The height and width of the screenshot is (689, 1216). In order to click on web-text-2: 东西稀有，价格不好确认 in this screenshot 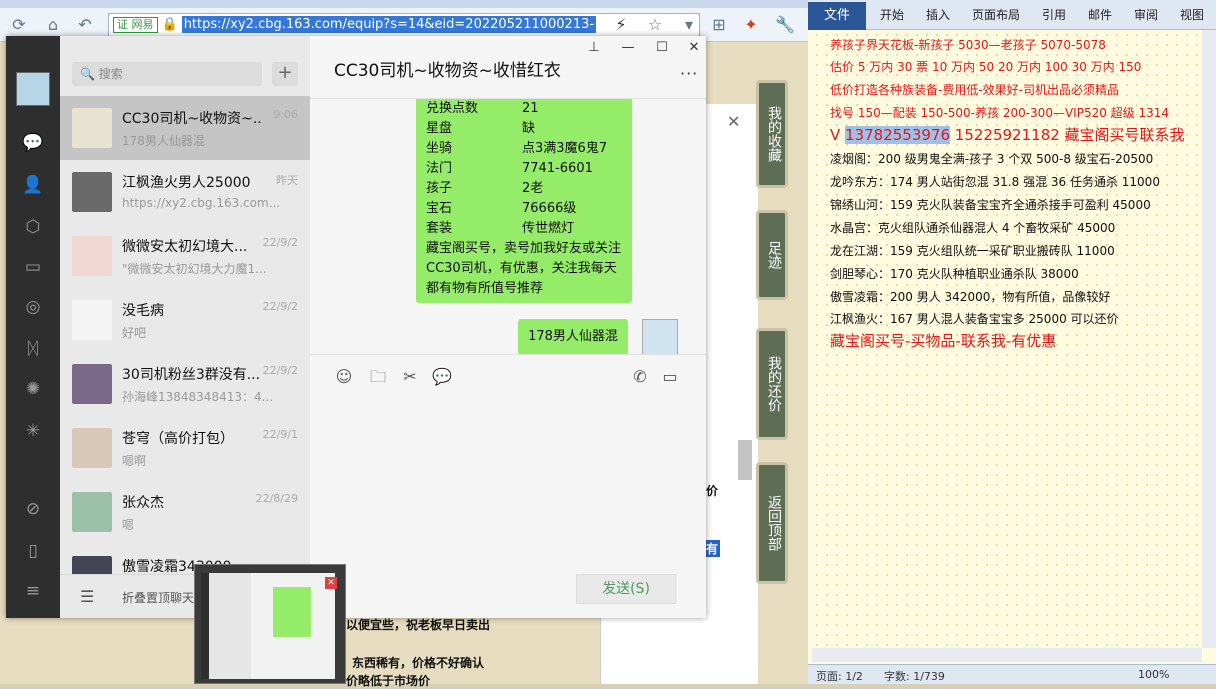, I will do `click(418, 663)`.